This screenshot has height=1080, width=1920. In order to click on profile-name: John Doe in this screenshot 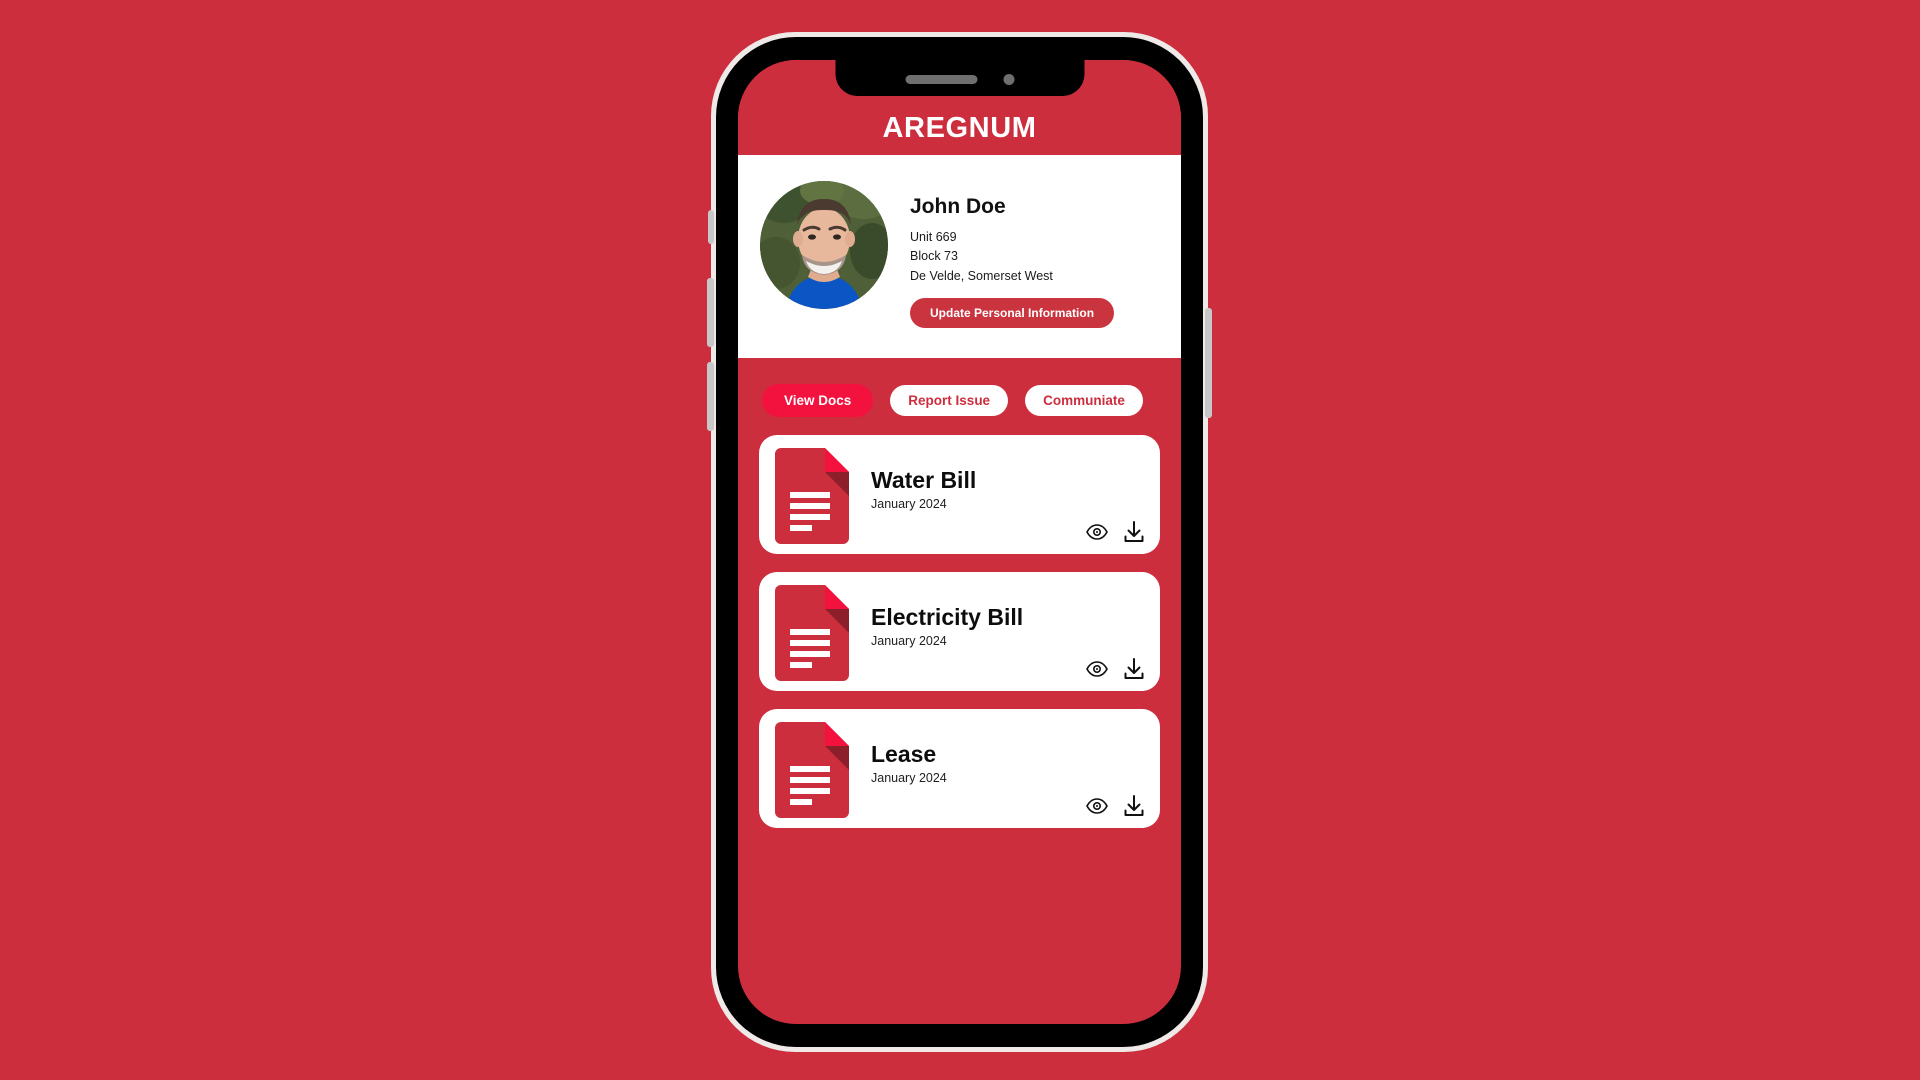, I will do `click(958, 206)`.